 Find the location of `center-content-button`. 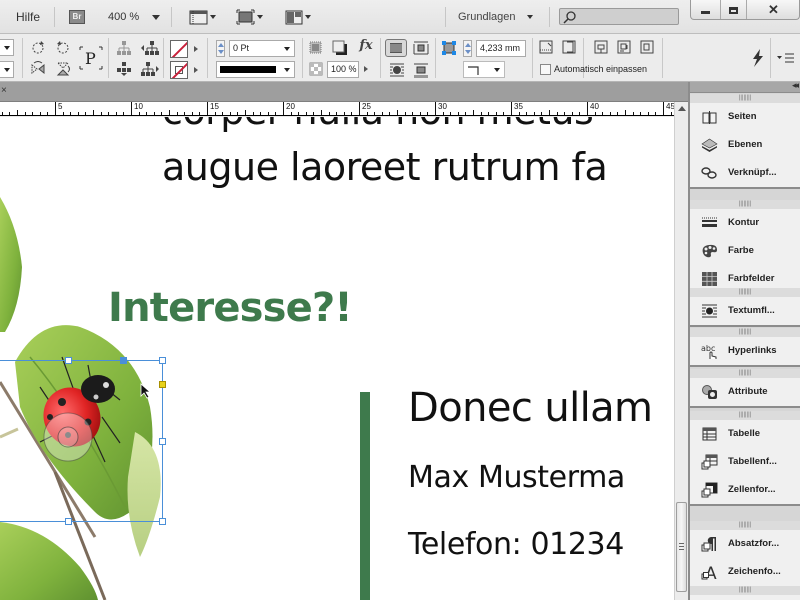

center-content-button is located at coordinates (601, 47).